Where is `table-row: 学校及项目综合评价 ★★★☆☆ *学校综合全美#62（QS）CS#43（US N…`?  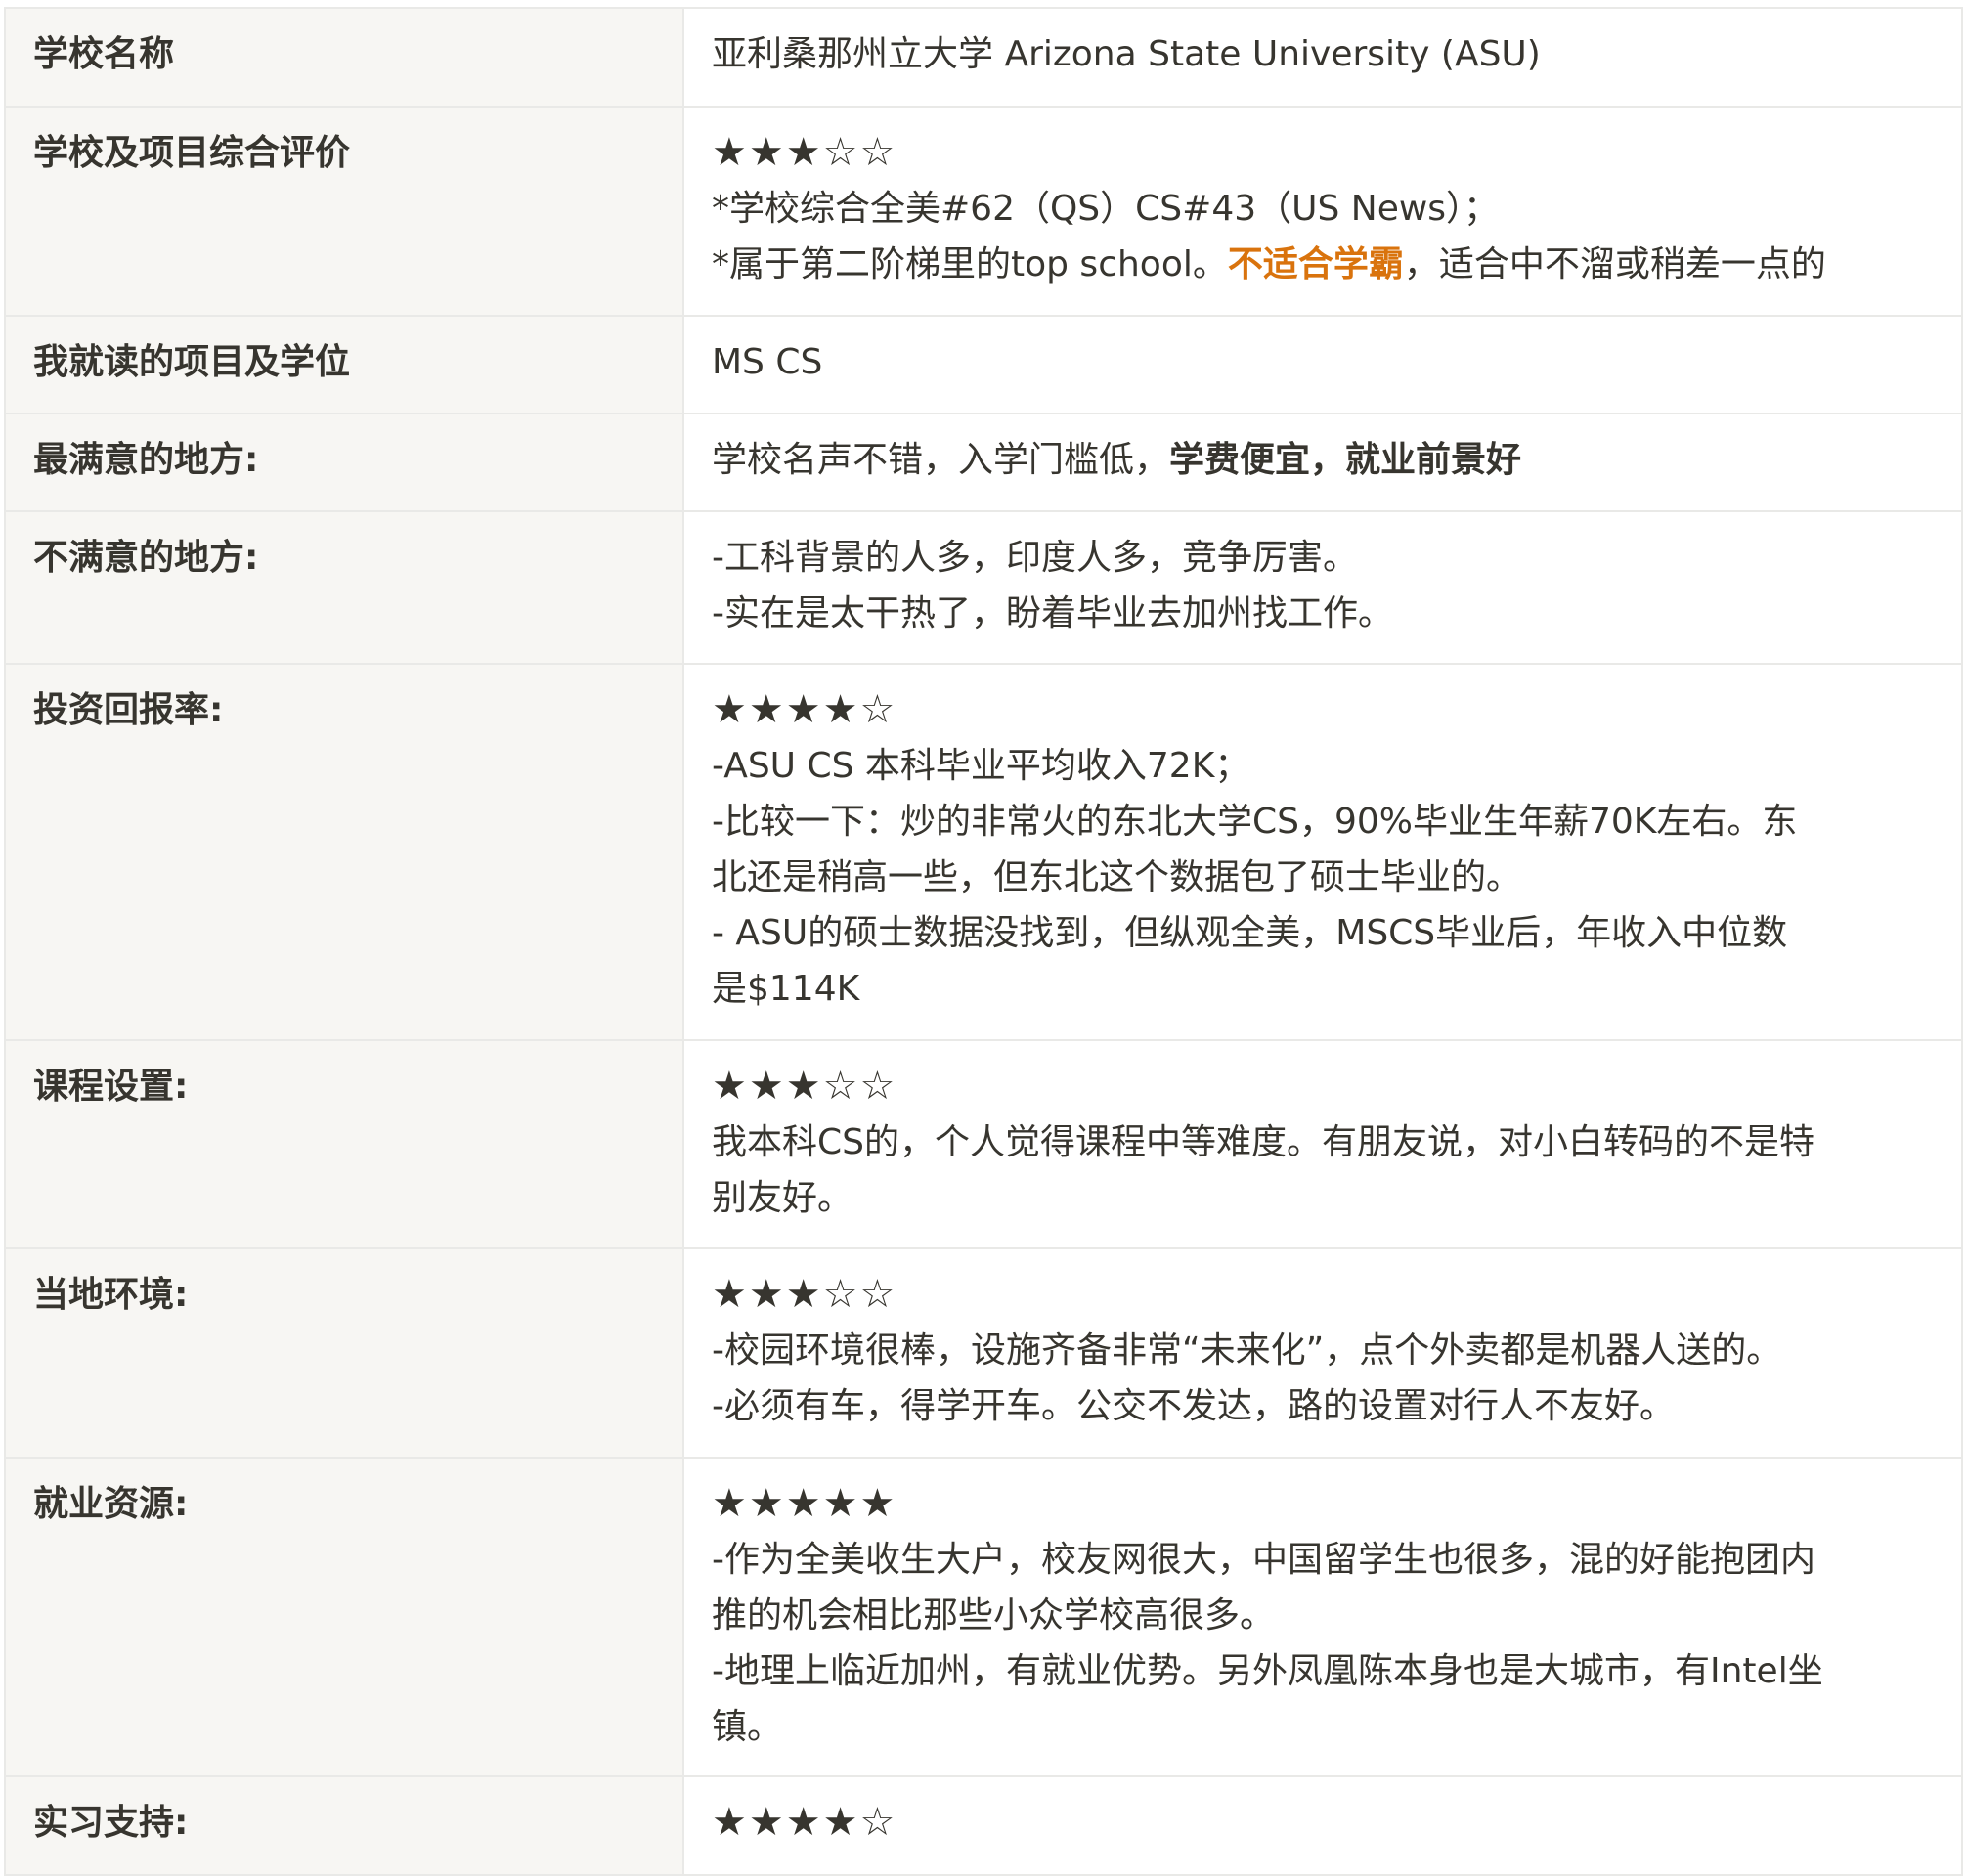 table-row: 学校及项目综合评价 ★★★☆☆ *学校综合全美#62（QS）CS#43（US N… is located at coordinates (983, 211).